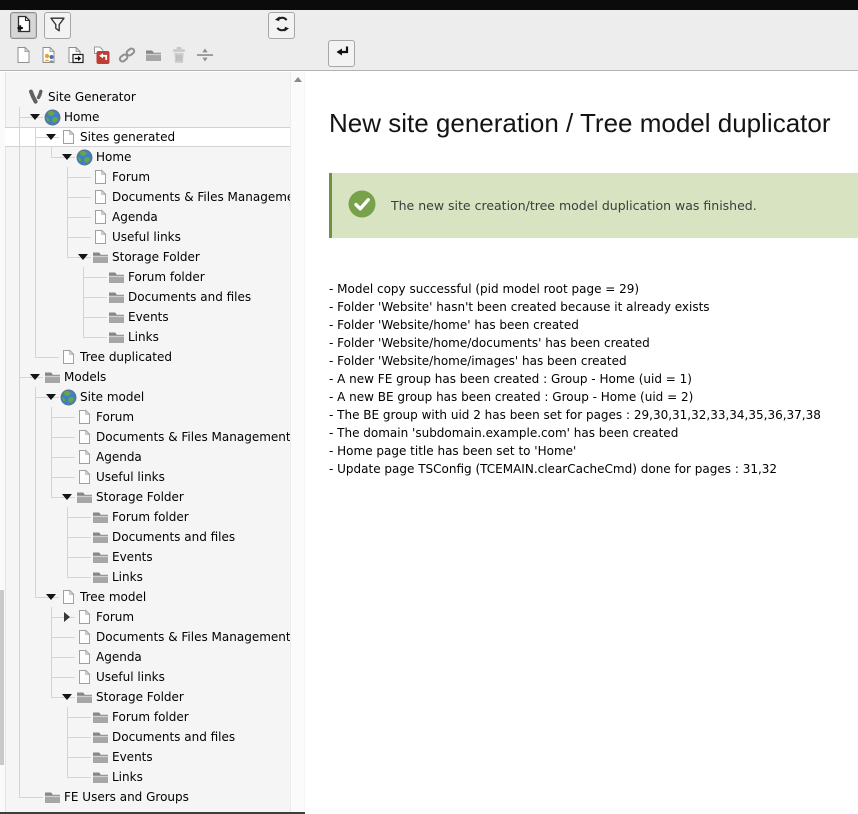 The width and height of the screenshot is (858, 814). Describe the element at coordinates (297, 79) in the screenshot. I see `scroll-up-arrow-icon` at that location.